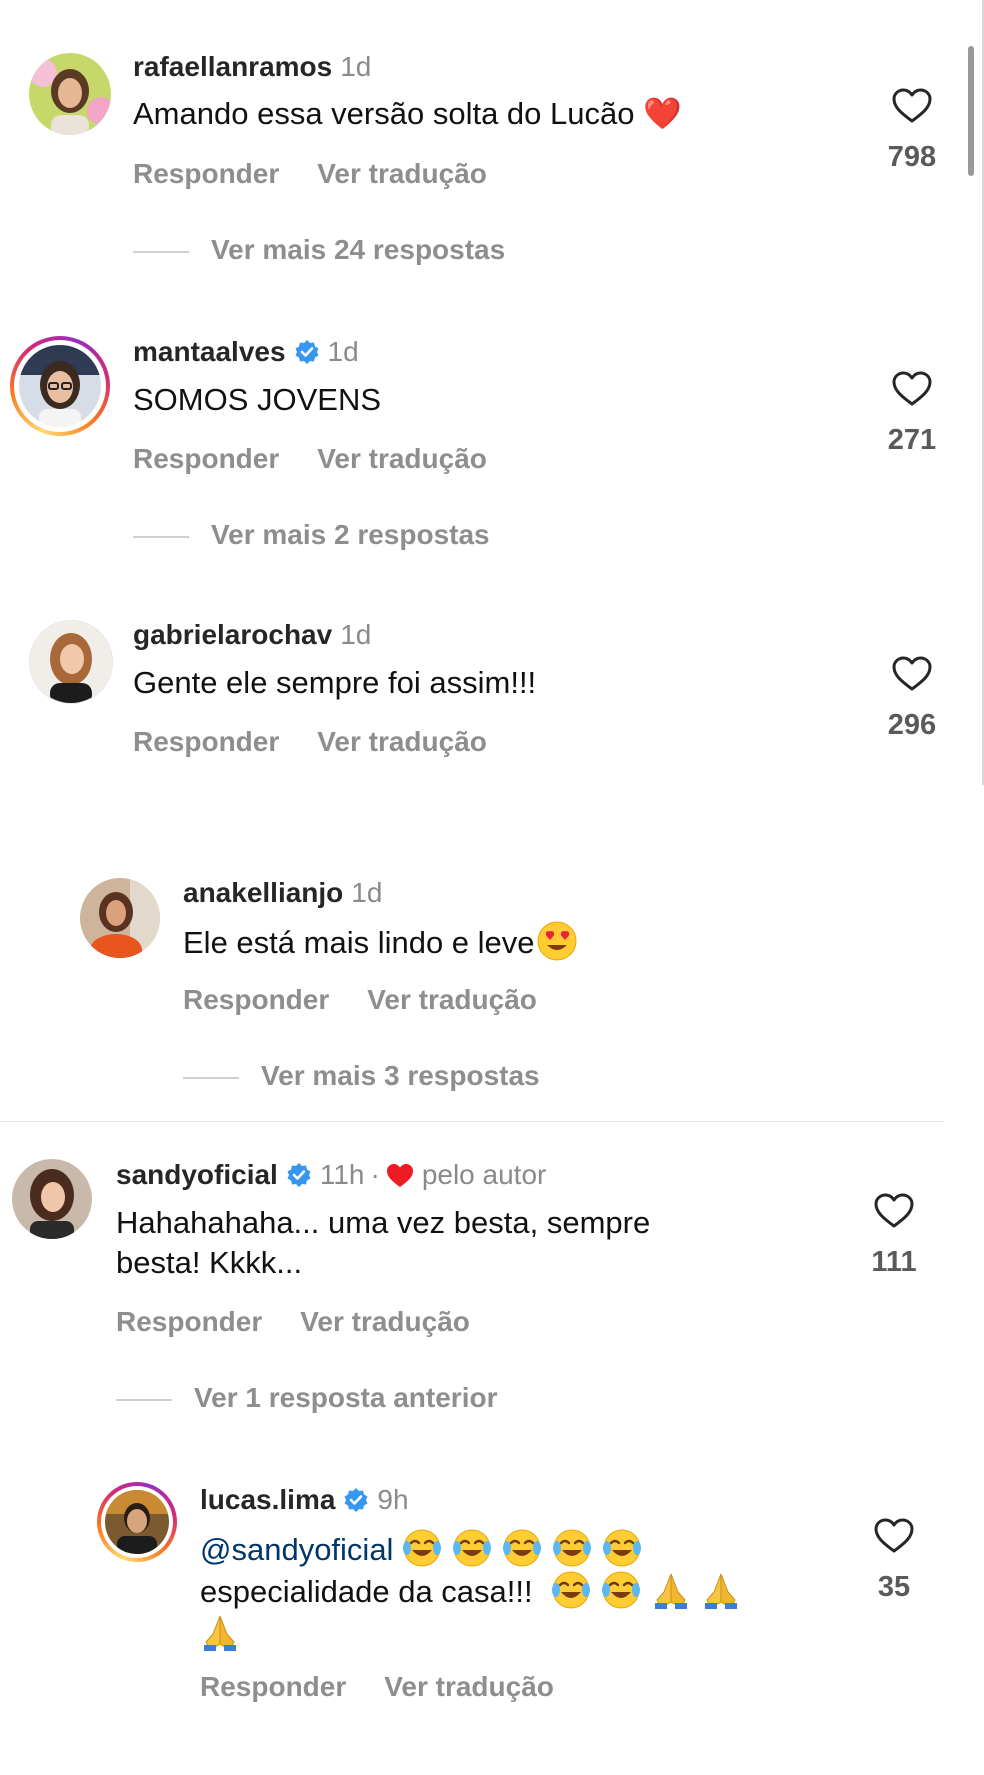 Image resolution: width=984 pixels, height=1775 pixels. Describe the element at coordinates (894, 1587) in the screenshot. I see `like-count: 35` at that location.